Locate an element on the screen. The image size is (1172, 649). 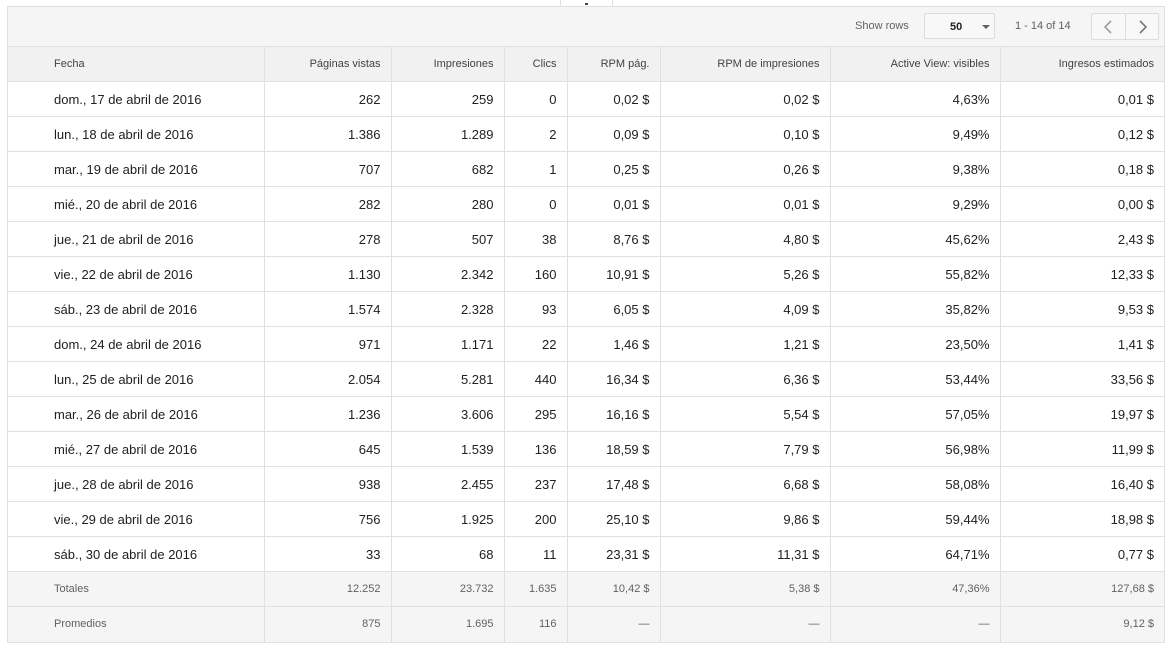
cell-date: jue., 21 de abril de 2016 is located at coordinates (136, 239).